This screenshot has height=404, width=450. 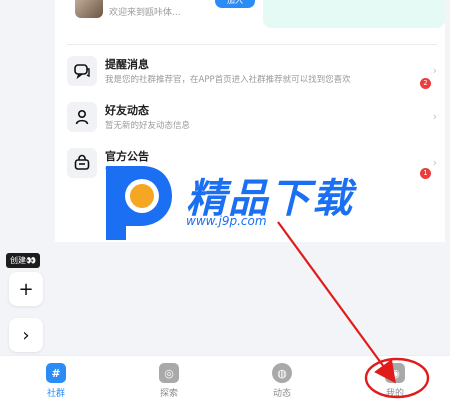 I want to click on compass-icon: ◎, so click(x=169, y=373).